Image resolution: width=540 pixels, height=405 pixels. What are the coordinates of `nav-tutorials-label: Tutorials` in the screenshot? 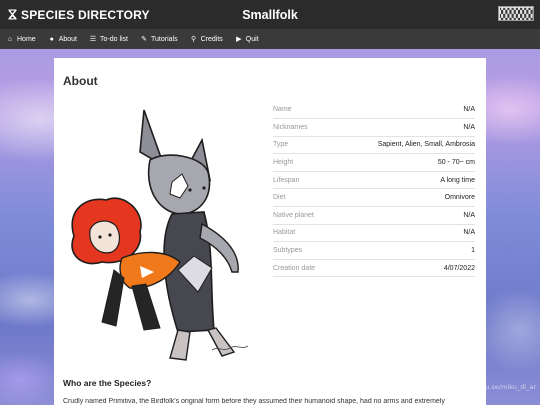 It's located at (164, 39).